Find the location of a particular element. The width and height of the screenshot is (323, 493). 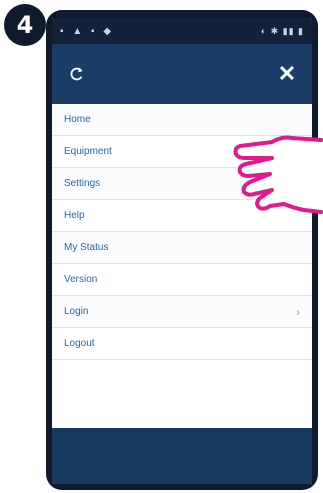

notification-icons: ▪ ▲ ▪ ◆ is located at coordinates (87, 31).